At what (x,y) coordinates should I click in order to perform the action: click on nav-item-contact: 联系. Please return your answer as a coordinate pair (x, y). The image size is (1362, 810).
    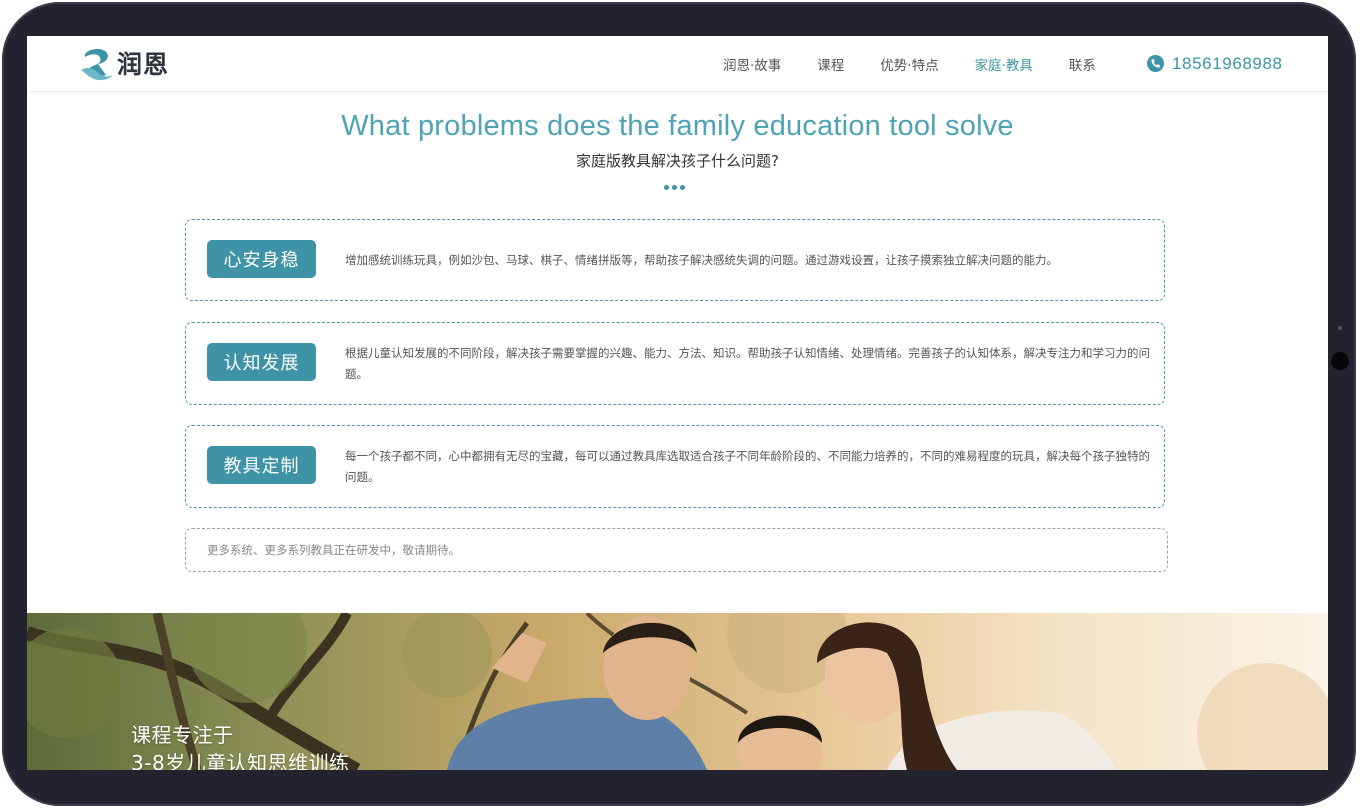
    Looking at the image, I should click on (1082, 64).